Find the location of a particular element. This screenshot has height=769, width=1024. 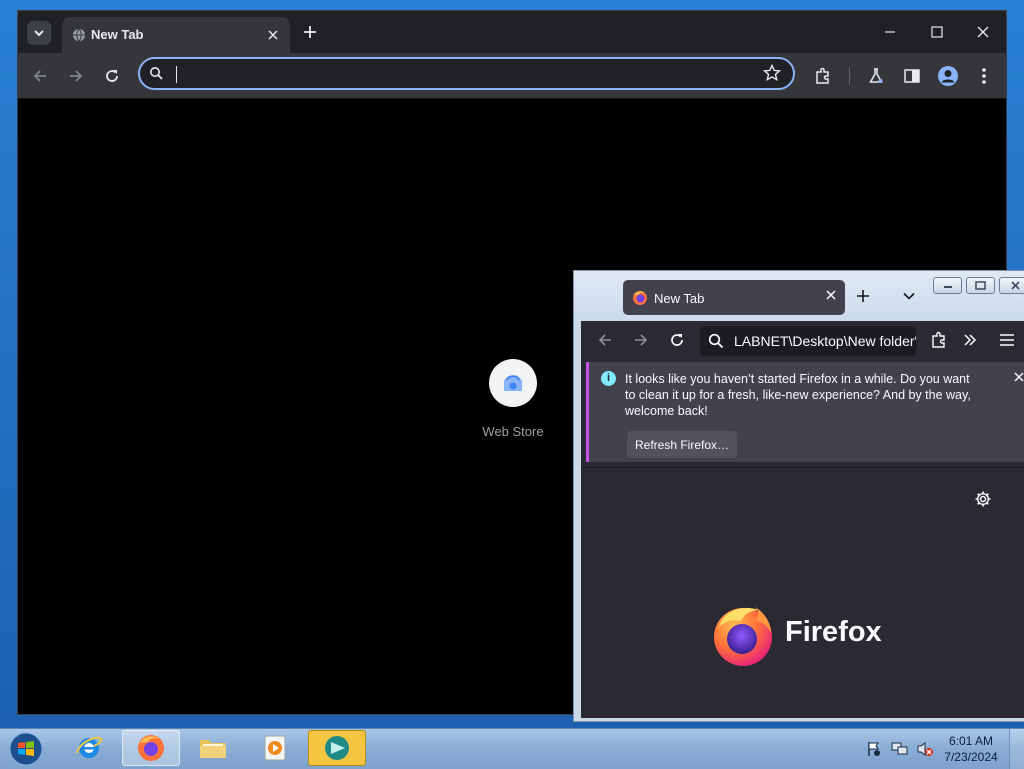

close-window-button is located at coordinates (983, 32).